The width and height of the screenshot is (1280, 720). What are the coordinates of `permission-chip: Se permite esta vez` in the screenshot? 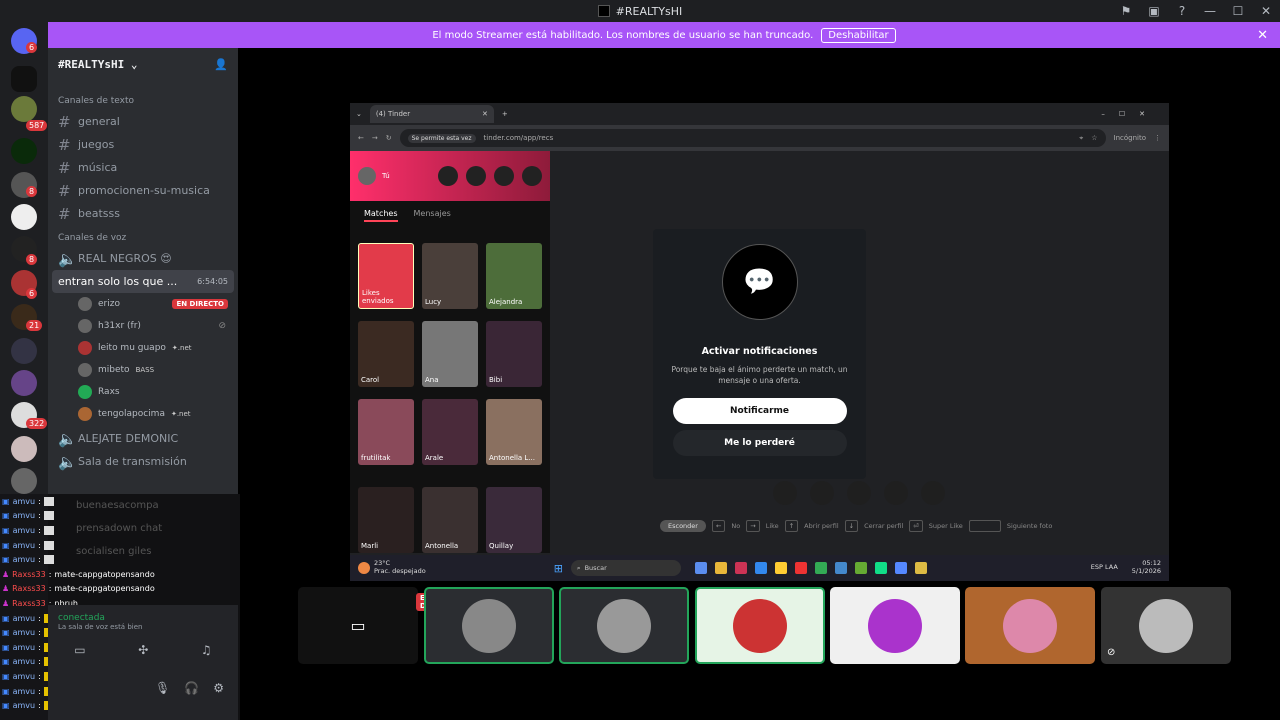 It's located at (441, 138).